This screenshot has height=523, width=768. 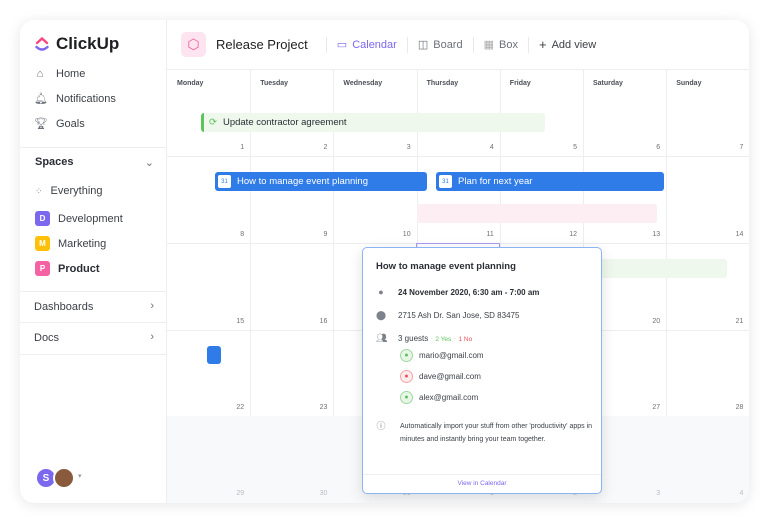 I want to click on nav-goals: 🏆︎ Goals, so click(x=59, y=124).